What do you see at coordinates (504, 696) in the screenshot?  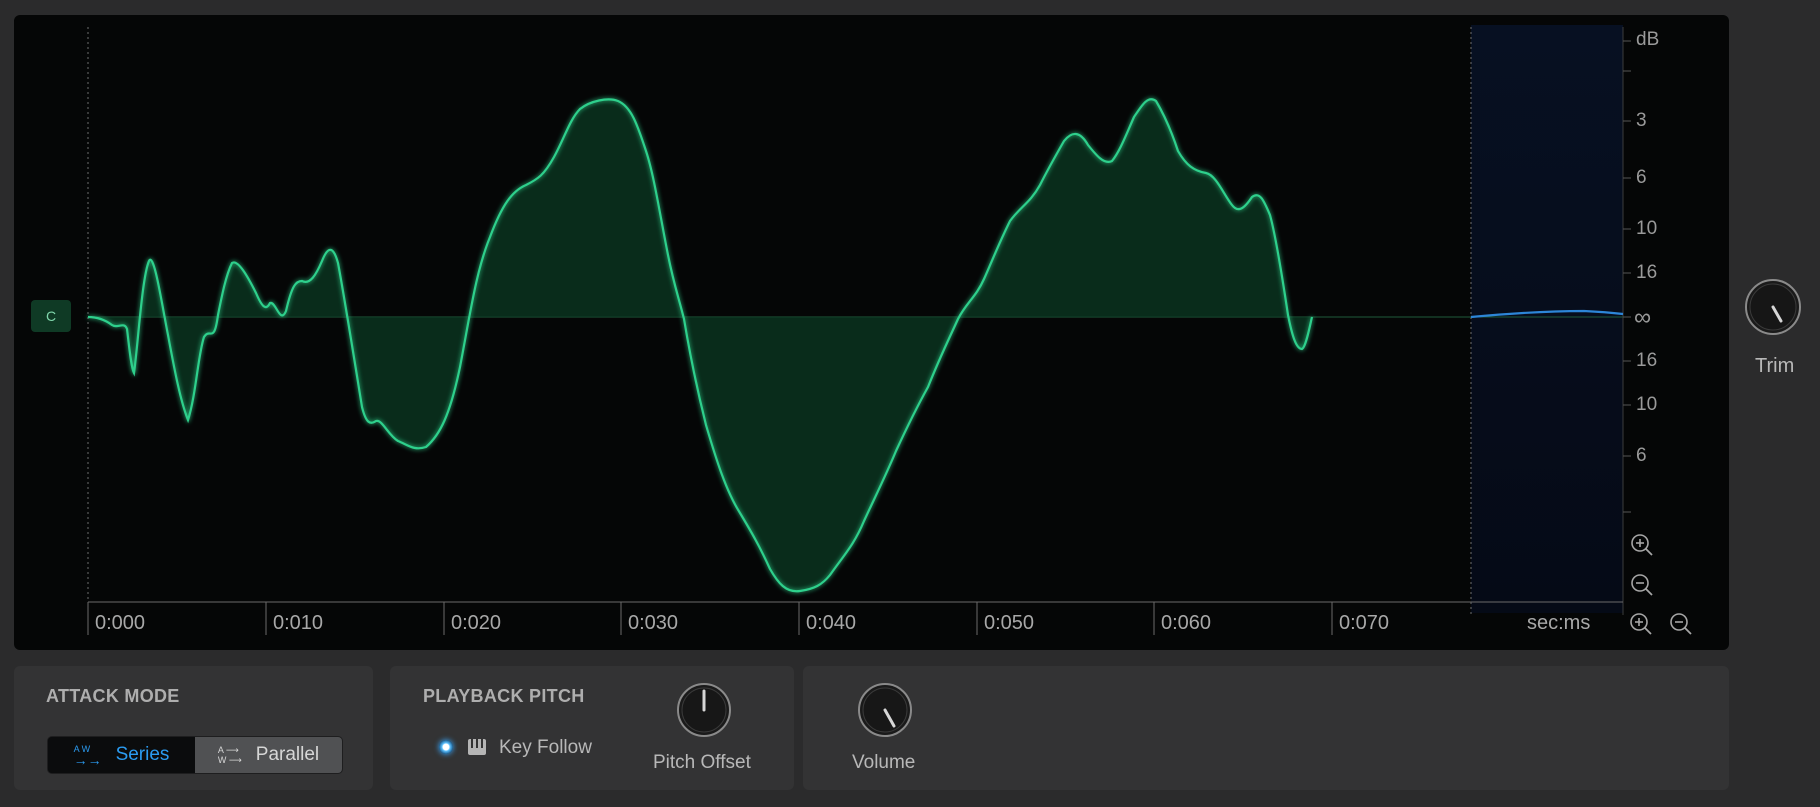 I see `playback-pitch-title: PLAYBACK PITCH` at bounding box center [504, 696].